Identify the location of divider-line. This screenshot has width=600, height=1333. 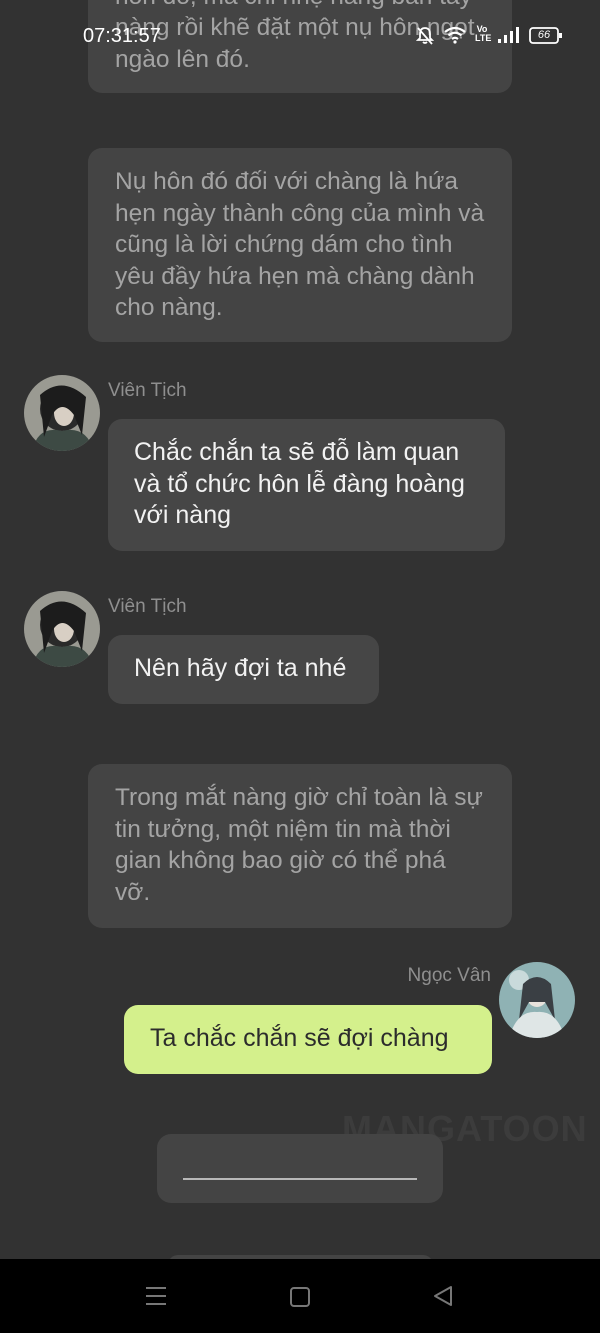
(300, 1179).